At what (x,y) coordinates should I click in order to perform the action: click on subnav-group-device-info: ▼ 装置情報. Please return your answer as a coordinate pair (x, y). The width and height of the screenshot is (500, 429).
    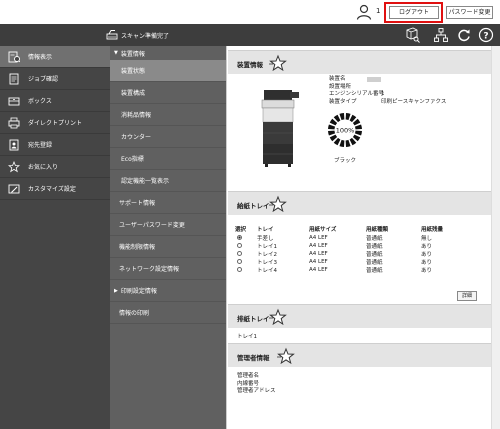
    Looking at the image, I should click on (168, 53).